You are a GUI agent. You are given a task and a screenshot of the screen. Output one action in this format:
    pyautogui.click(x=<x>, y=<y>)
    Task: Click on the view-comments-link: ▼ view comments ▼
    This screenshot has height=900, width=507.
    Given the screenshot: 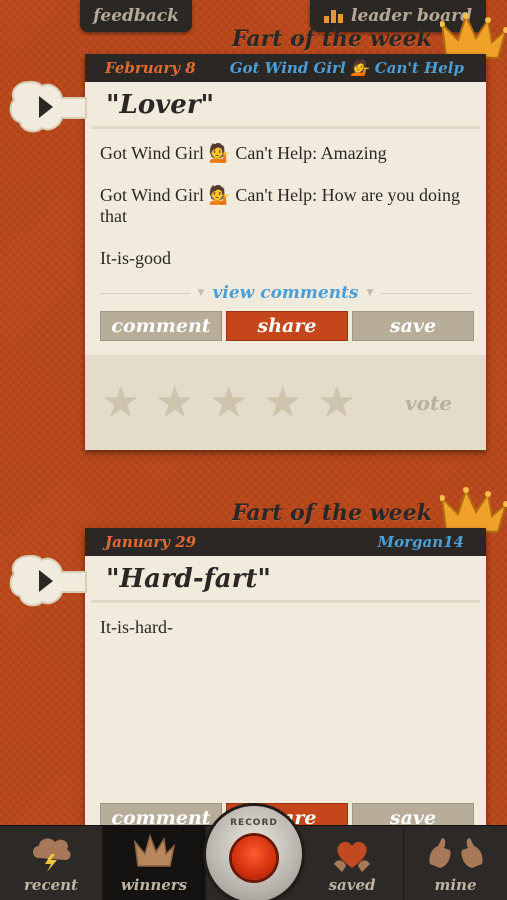 What is the action you would take?
    pyautogui.click(x=285, y=293)
    